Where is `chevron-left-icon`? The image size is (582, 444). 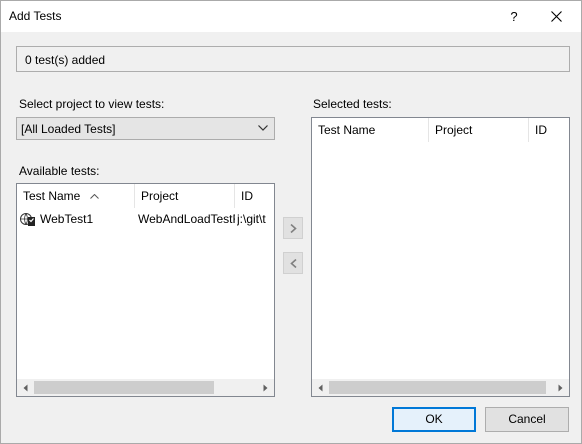 chevron-left-icon is located at coordinates (293, 263).